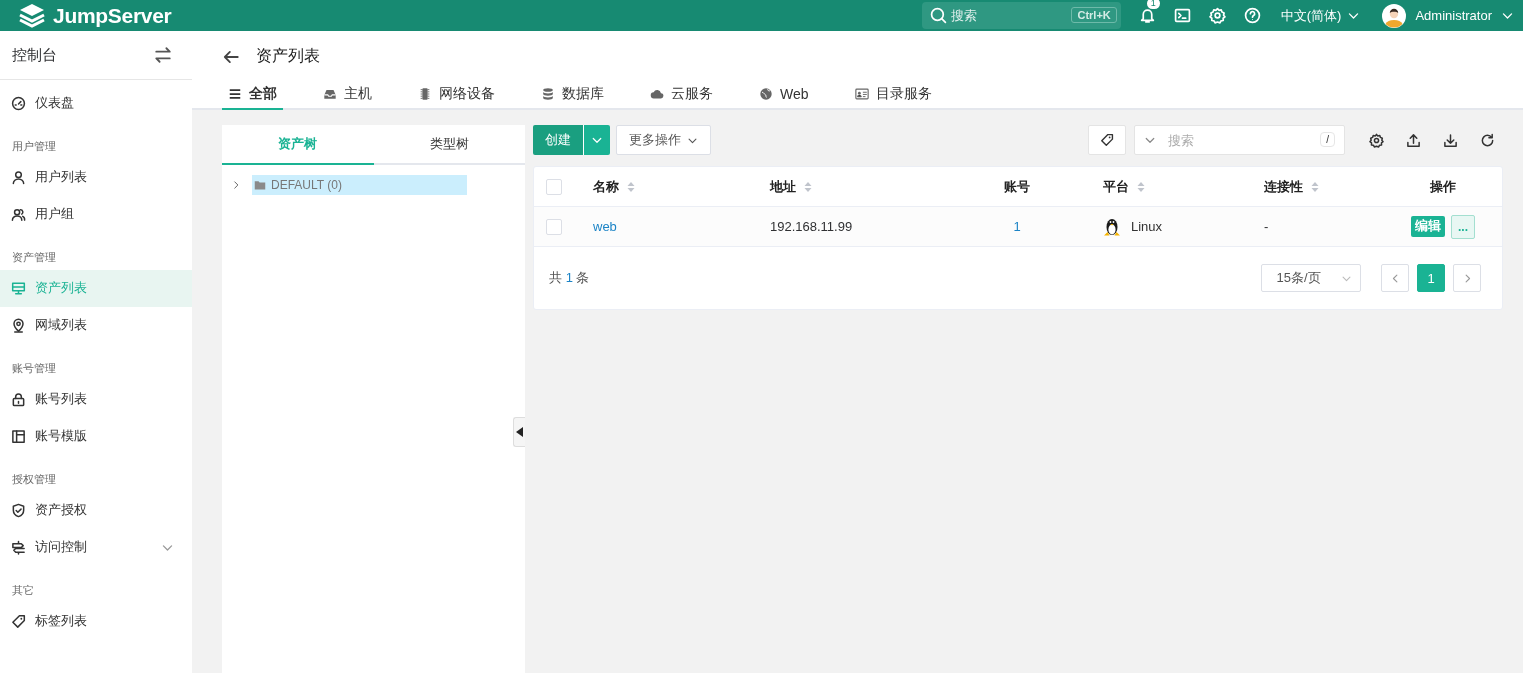  Describe the element at coordinates (18, 325) in the screenshot. I see `location-pin-icon` at that location.